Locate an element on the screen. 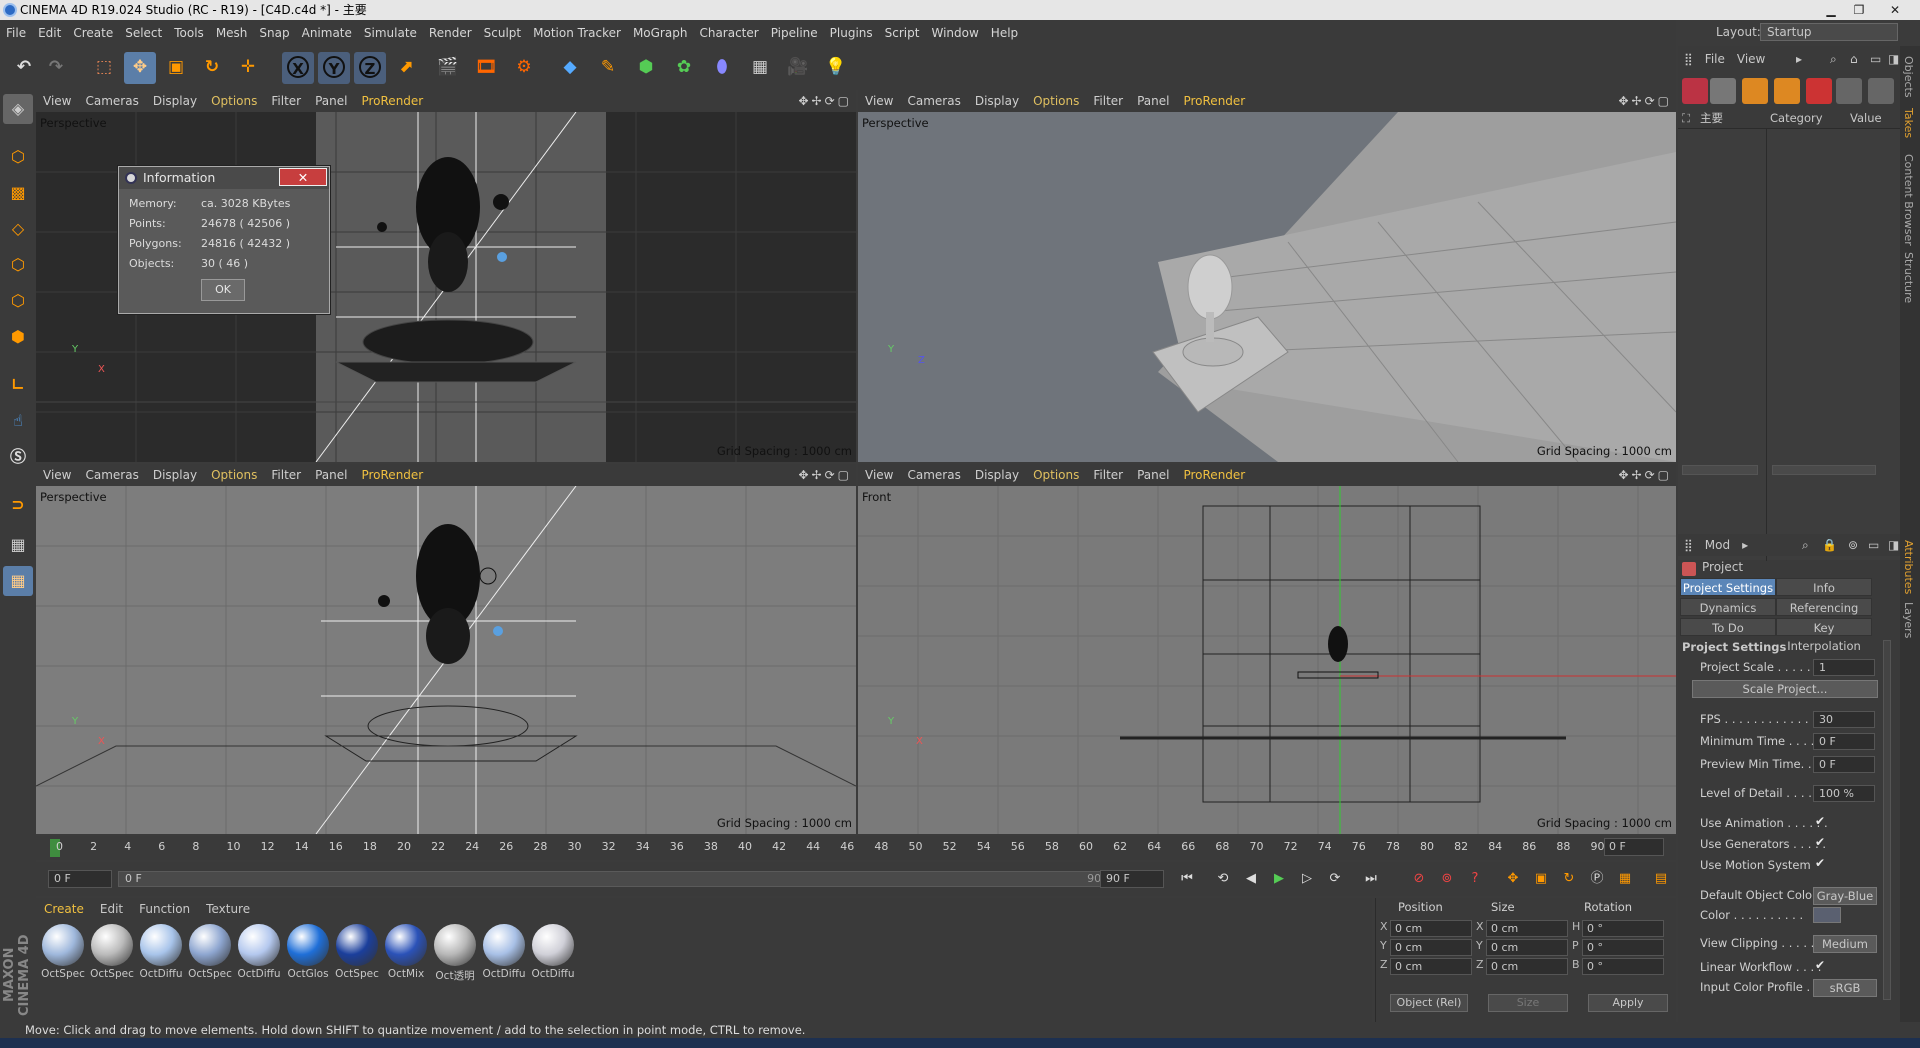 This screenshot has width=1920, height=1048. close-button: ✕ is located at coordinates (1895, 10).